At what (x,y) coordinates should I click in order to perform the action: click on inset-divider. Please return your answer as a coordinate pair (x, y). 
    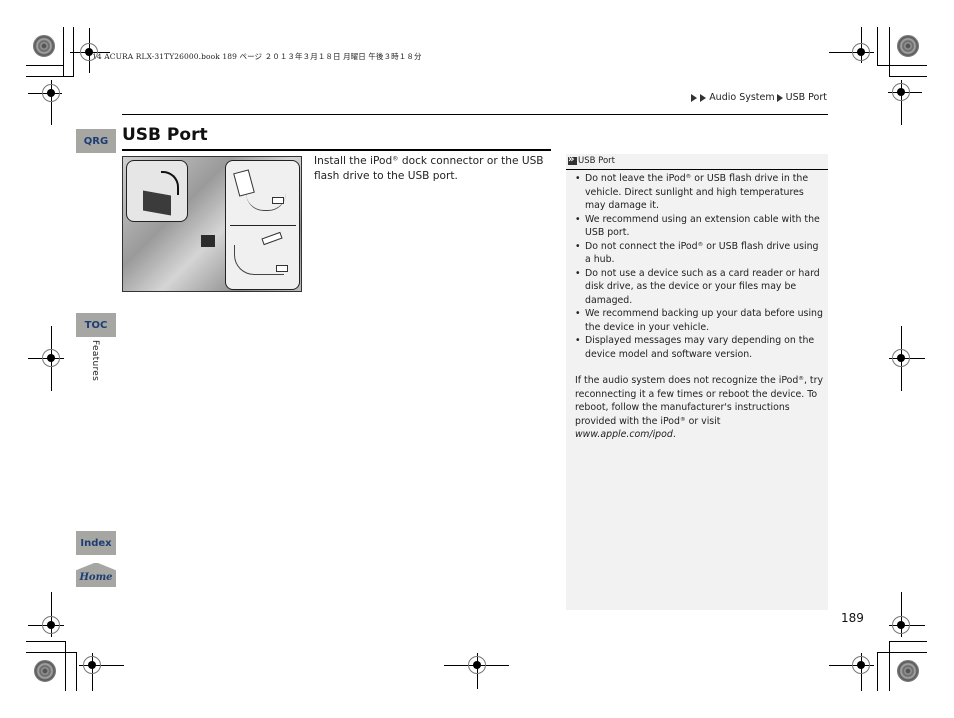
    Looking at the image, I should click on (263, 225).